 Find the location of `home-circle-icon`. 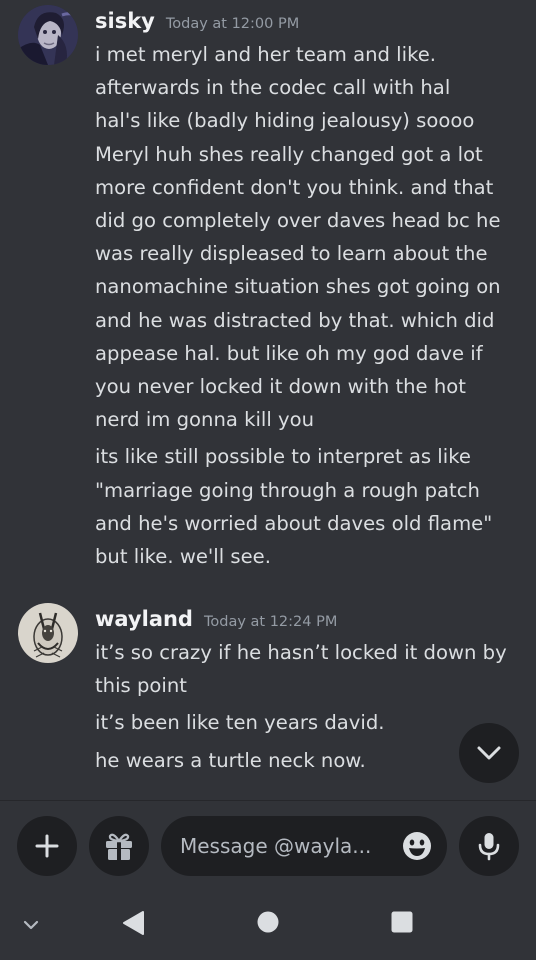

home-circle-icon is located at coordinates (268, 922).